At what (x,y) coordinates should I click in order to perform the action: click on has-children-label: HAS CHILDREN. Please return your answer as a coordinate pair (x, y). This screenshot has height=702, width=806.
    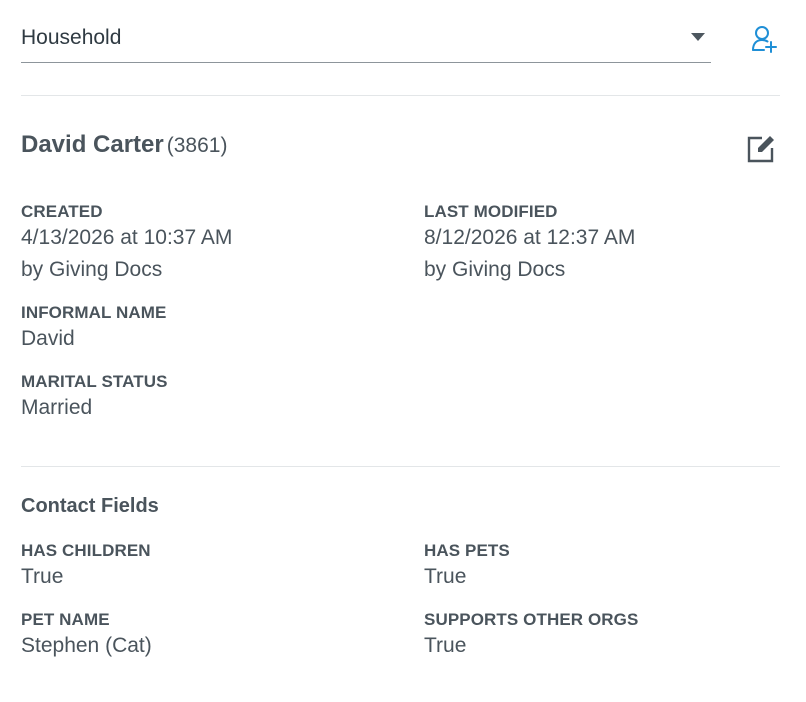
    Looking at the image, I should click on (86, 550).